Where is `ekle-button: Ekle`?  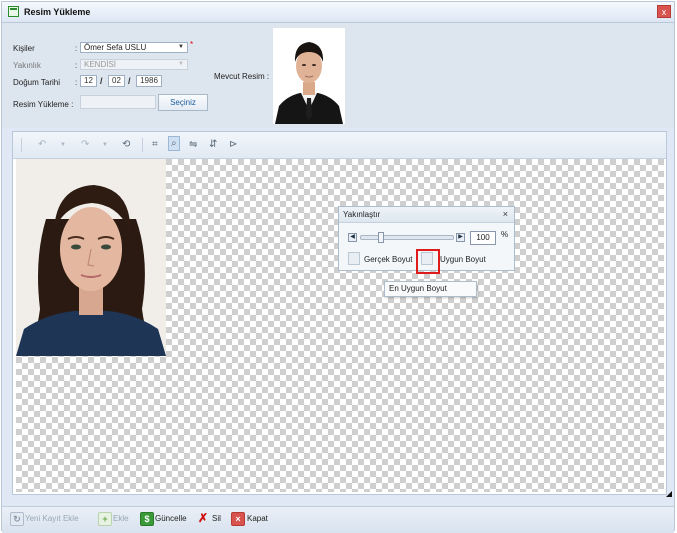
ekle-button: Ekle is located at coordinates (121, 518).